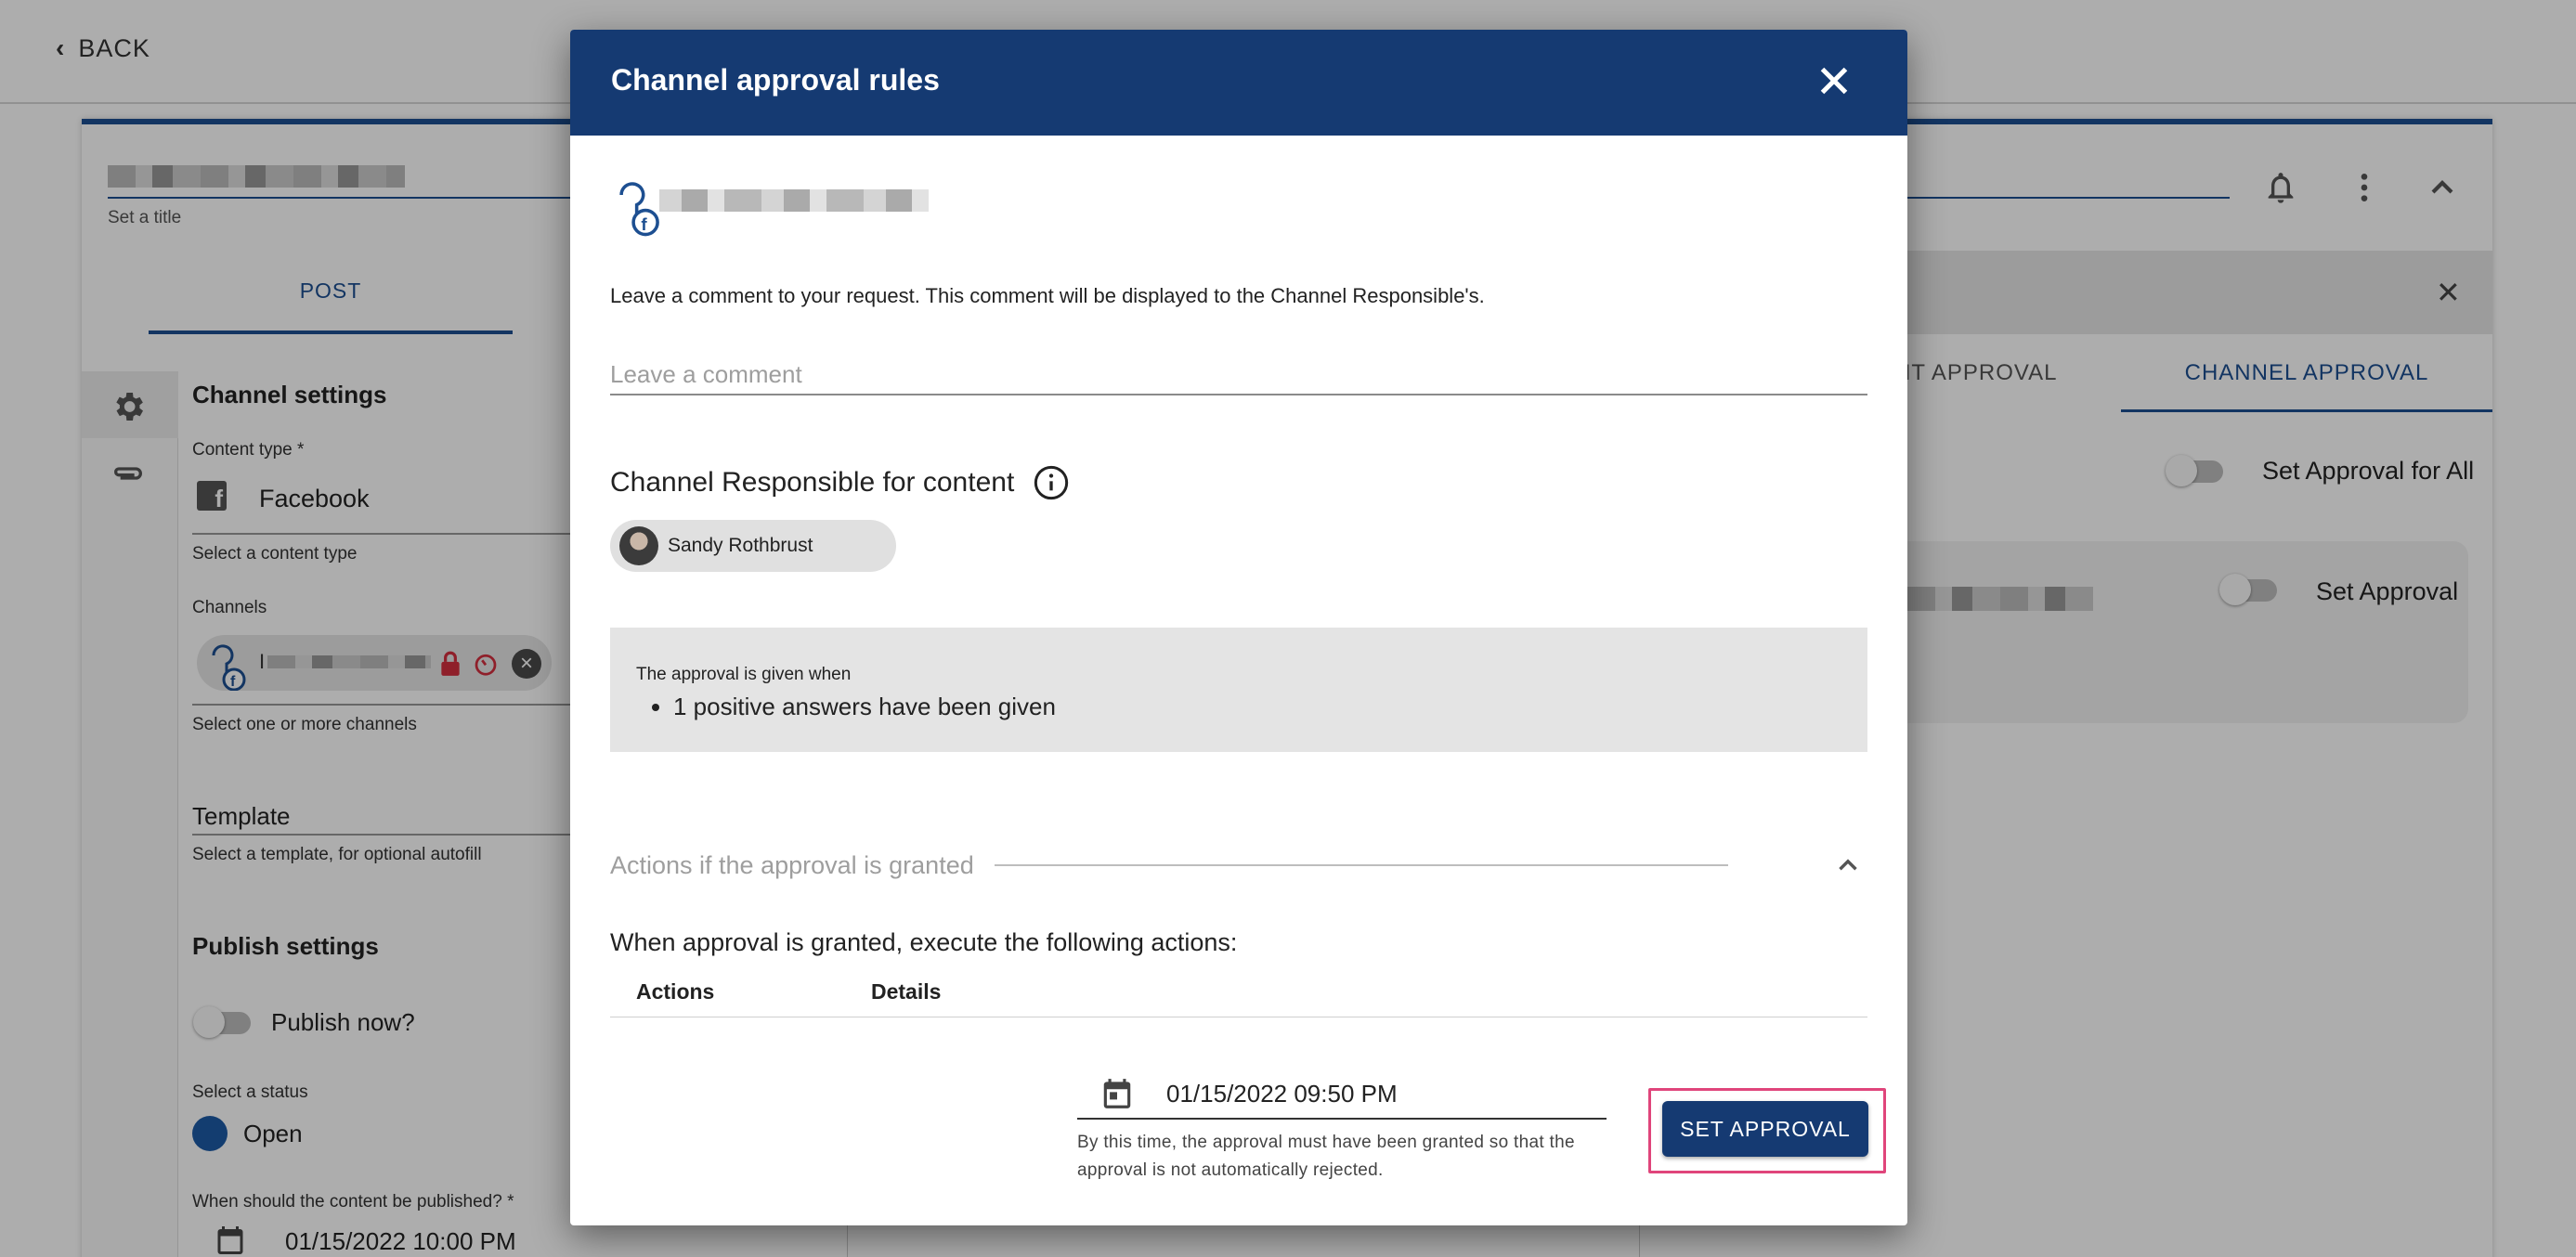 Image resolution: width=2576 pixels, height=1257 pixels. I want to click on column-actions: Actions, so click(675, 991).